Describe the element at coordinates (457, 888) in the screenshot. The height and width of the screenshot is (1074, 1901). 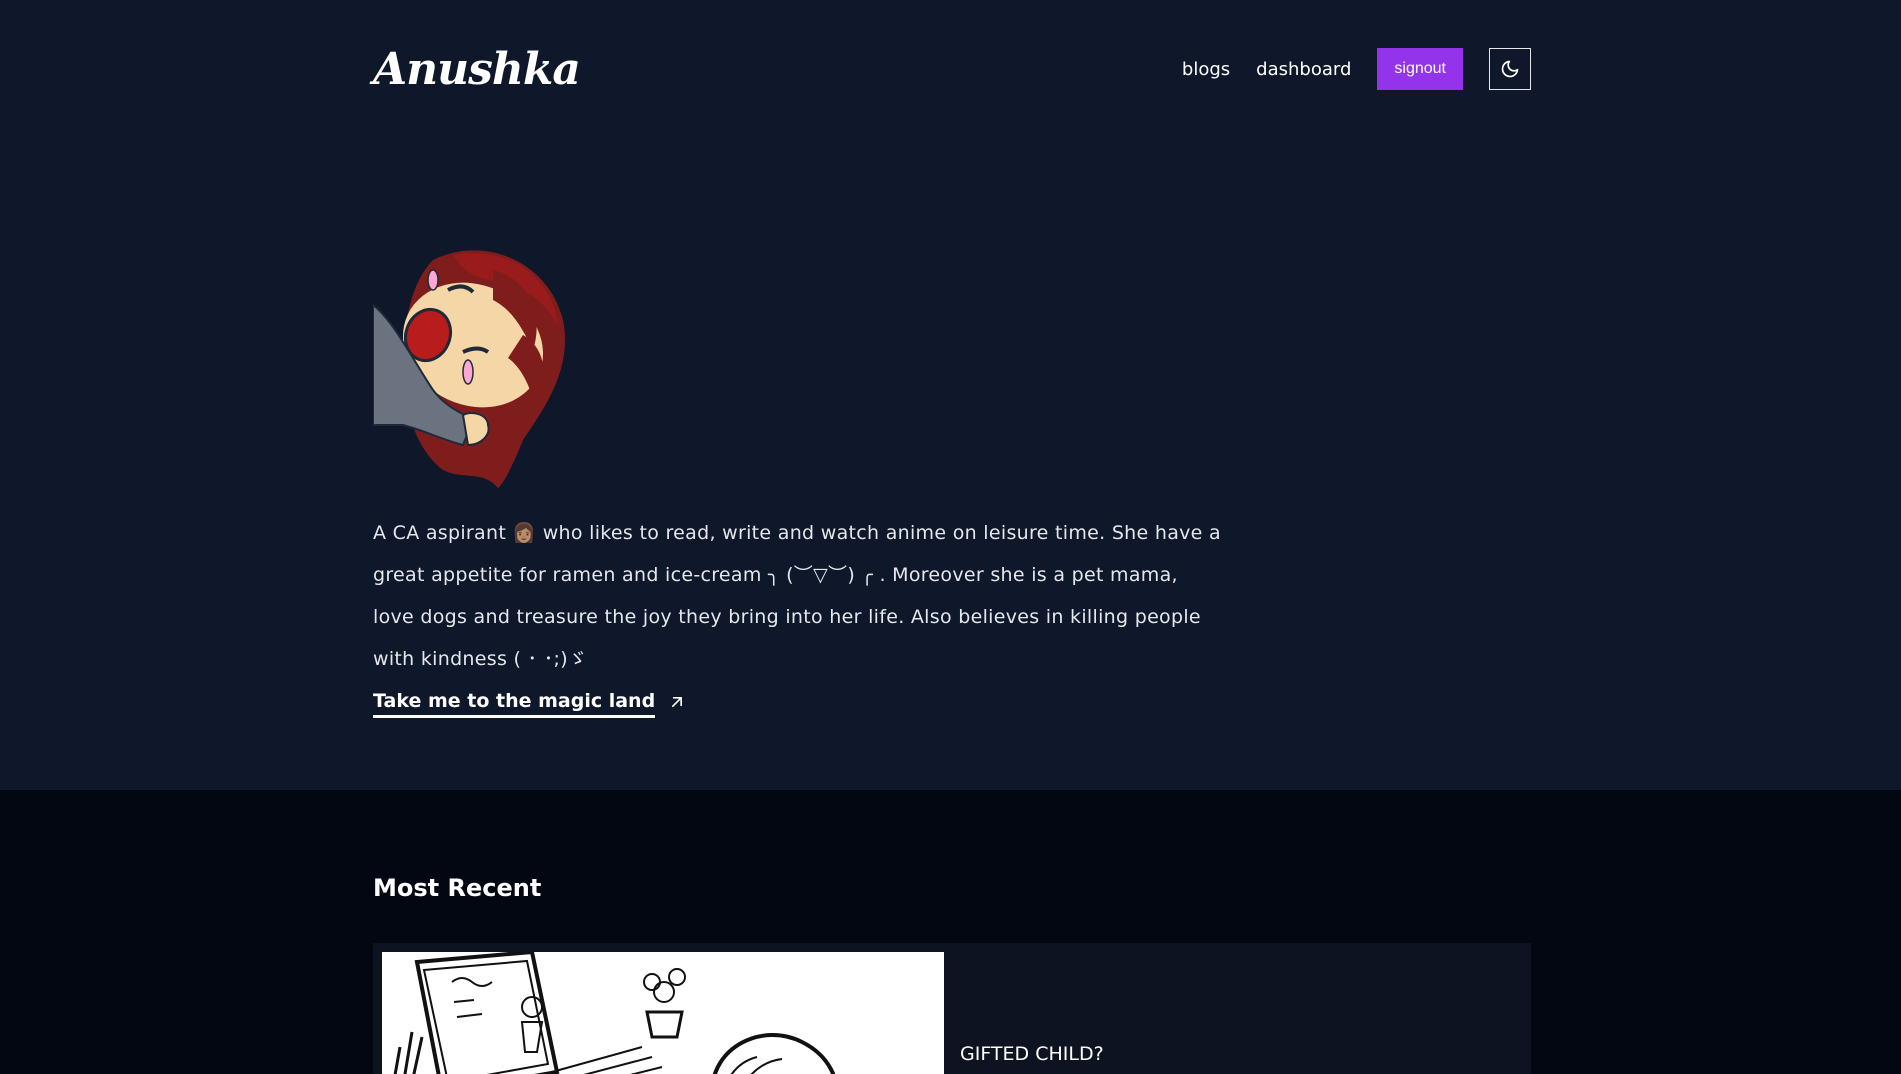
I see `section-title-most-recent: Most Recent` at that location.